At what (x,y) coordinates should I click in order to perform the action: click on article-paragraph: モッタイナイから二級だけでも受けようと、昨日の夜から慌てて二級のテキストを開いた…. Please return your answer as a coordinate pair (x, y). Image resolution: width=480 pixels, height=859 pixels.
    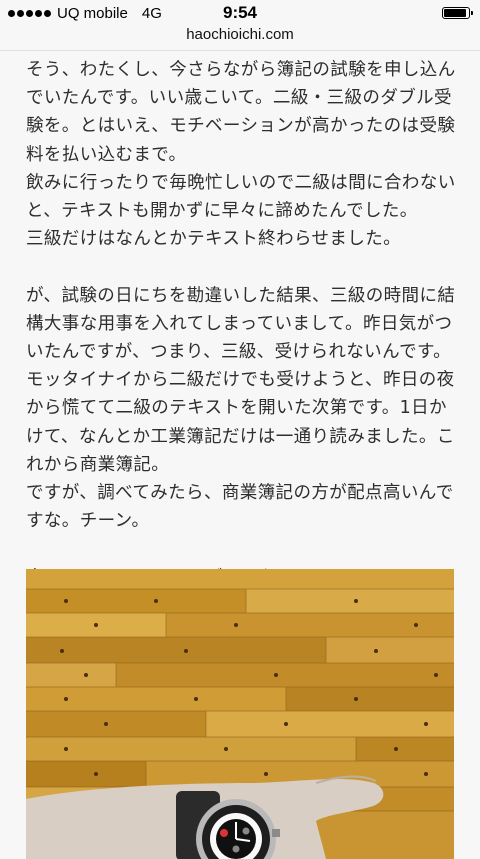
    Looking at the image, I should click on (240, 422).